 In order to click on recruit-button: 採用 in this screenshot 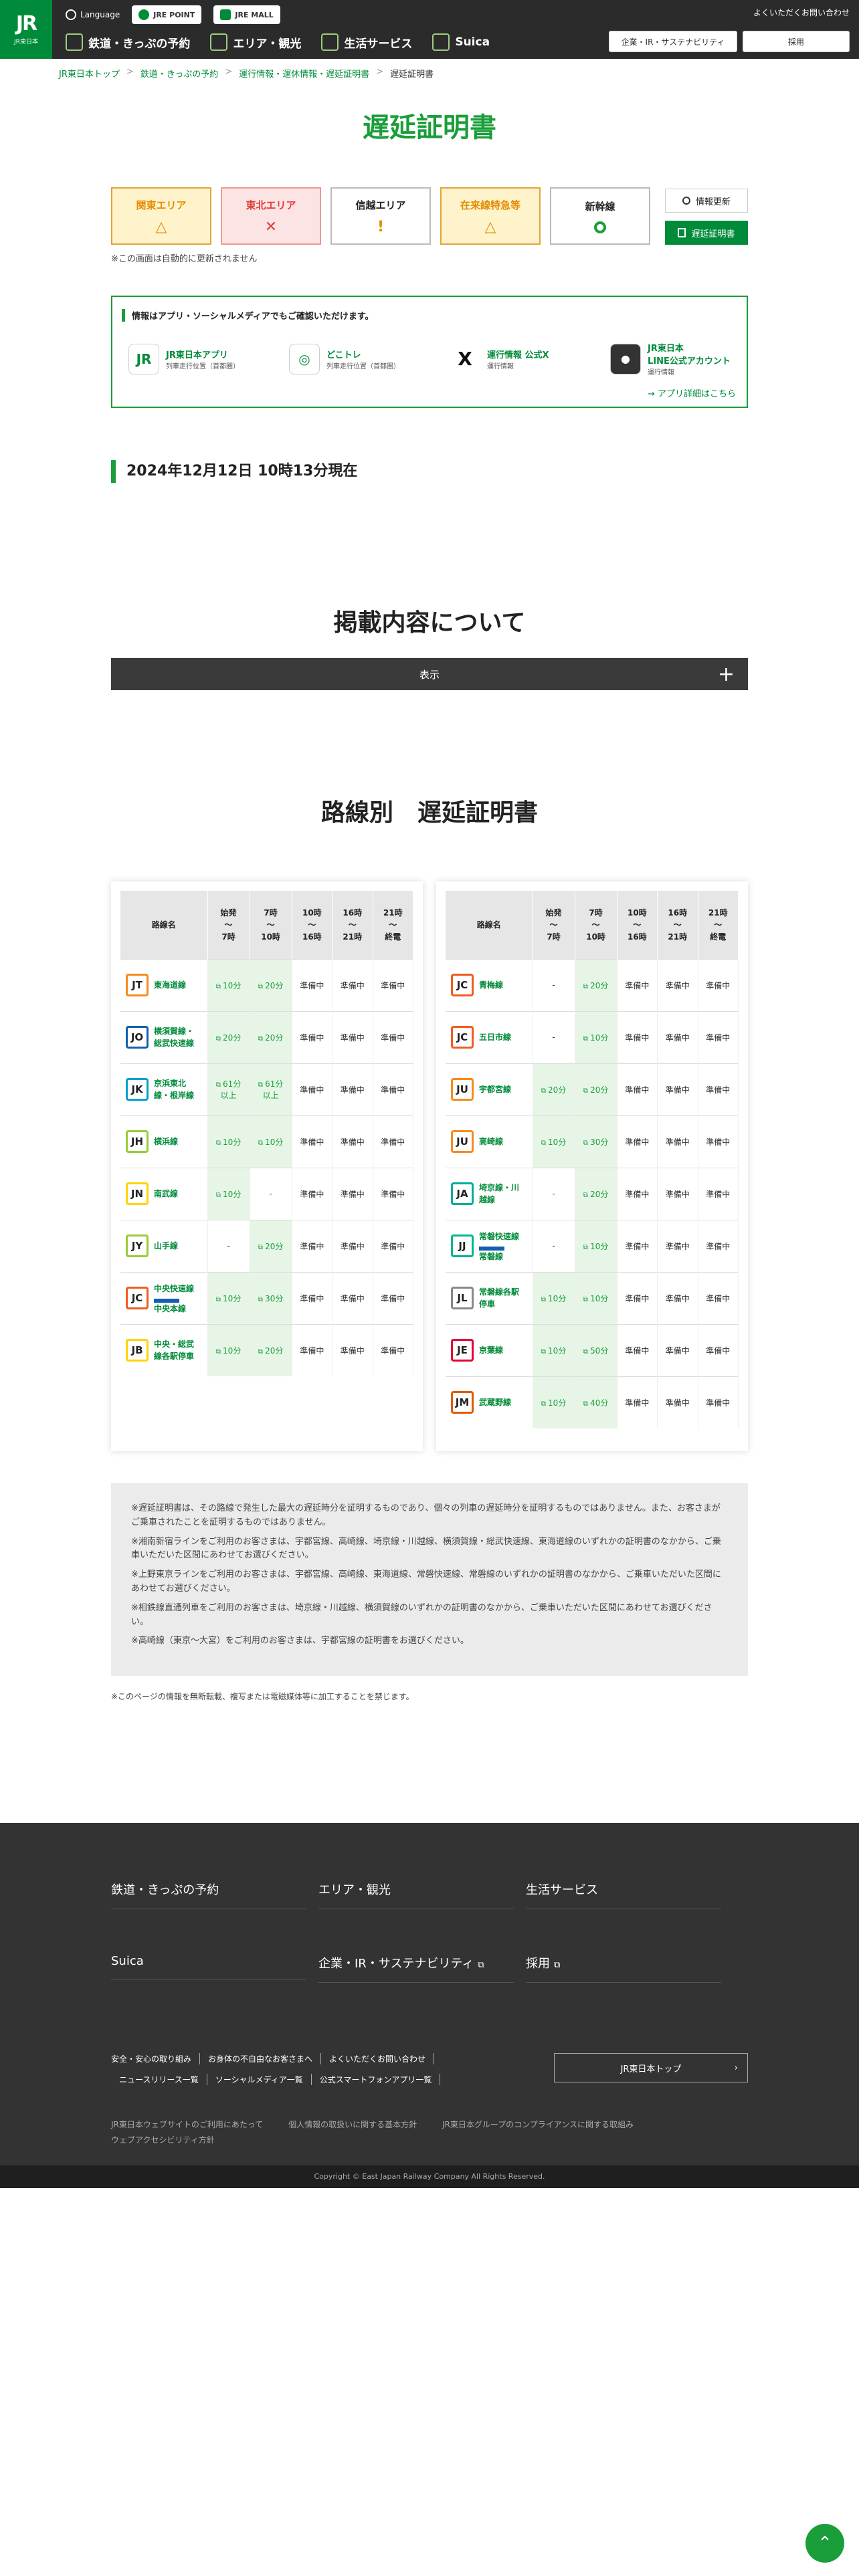, I will do `click(796, 41)`.